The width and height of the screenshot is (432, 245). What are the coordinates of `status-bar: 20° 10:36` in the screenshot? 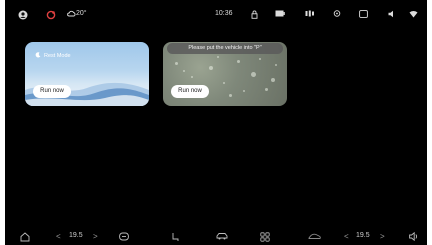 It's located at (216, 16).